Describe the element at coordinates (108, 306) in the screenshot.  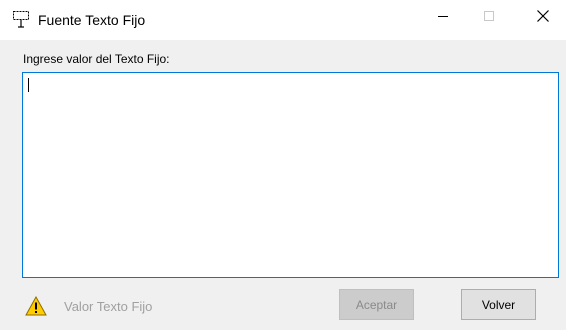
I see `status-message: Valor Texto Fijo` at that location.